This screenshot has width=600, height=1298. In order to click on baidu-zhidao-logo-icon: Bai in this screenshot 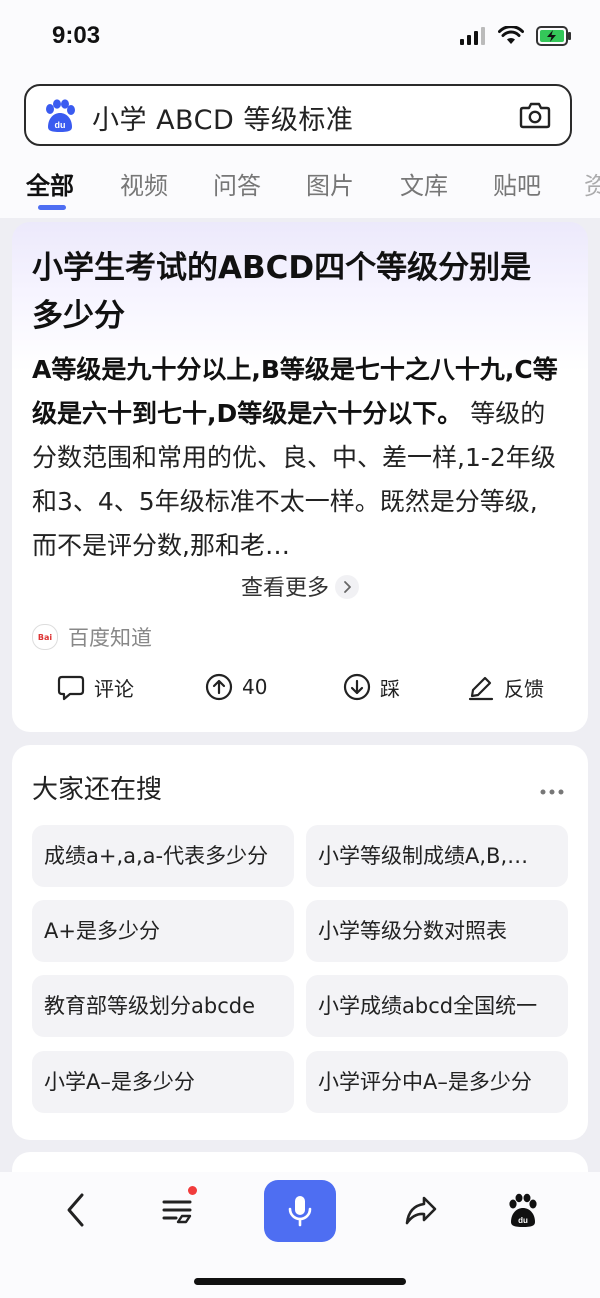, I will do `click(45, 637)`.